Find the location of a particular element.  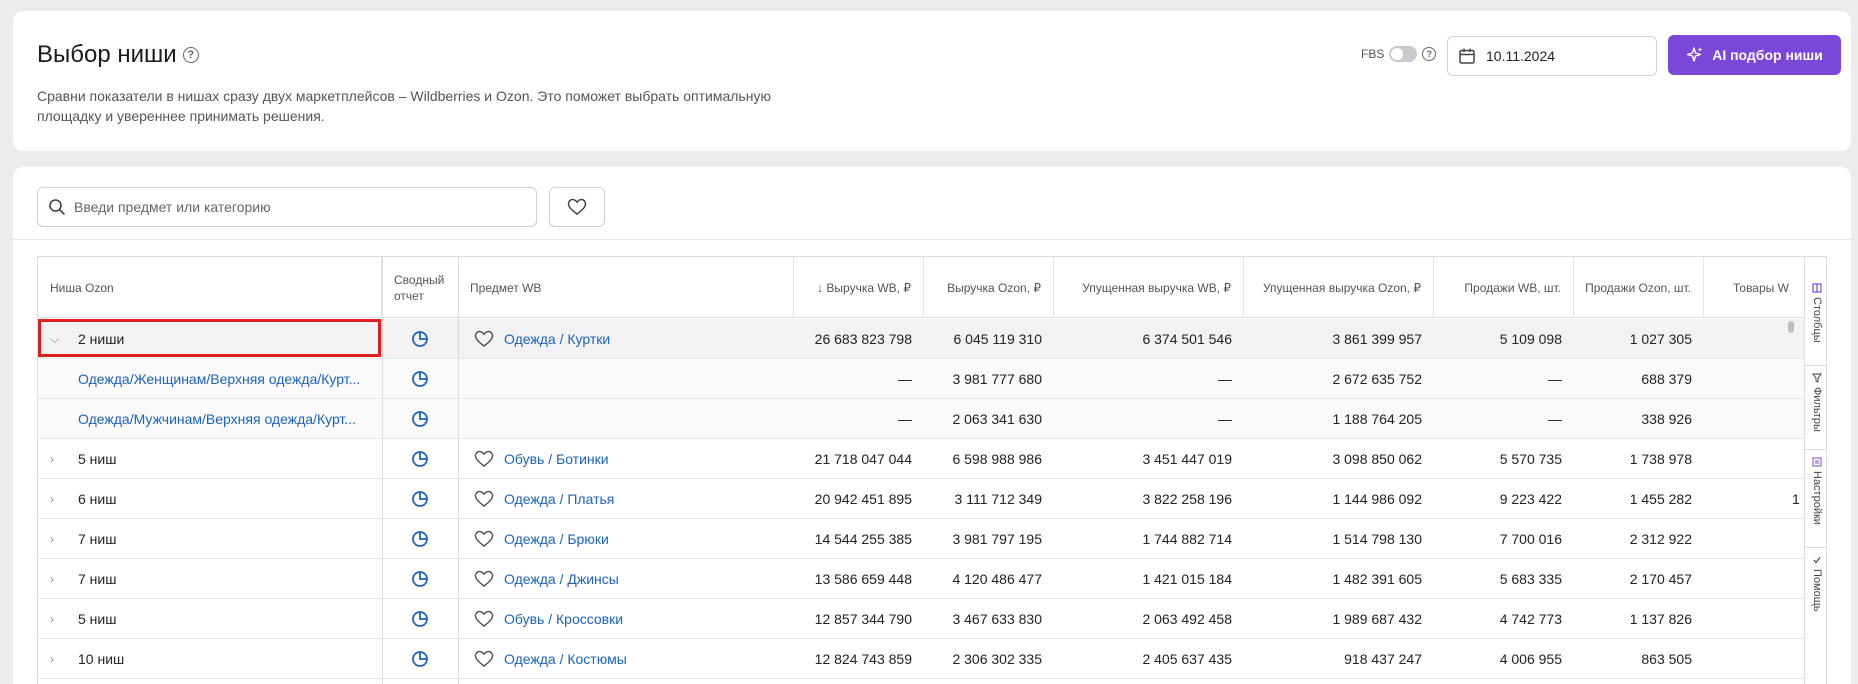

search-box is located at coordinates (287, 207).